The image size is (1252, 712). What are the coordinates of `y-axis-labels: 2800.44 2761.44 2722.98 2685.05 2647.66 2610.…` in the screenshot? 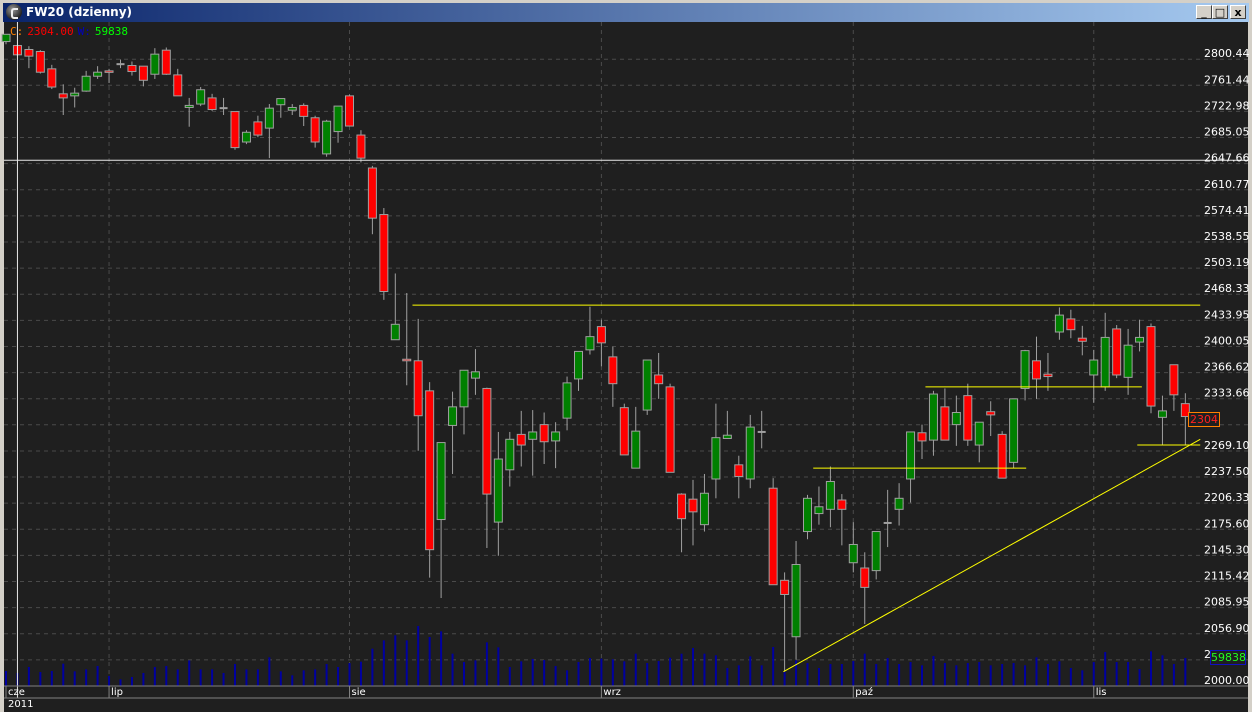 It's located at (1227, 367).